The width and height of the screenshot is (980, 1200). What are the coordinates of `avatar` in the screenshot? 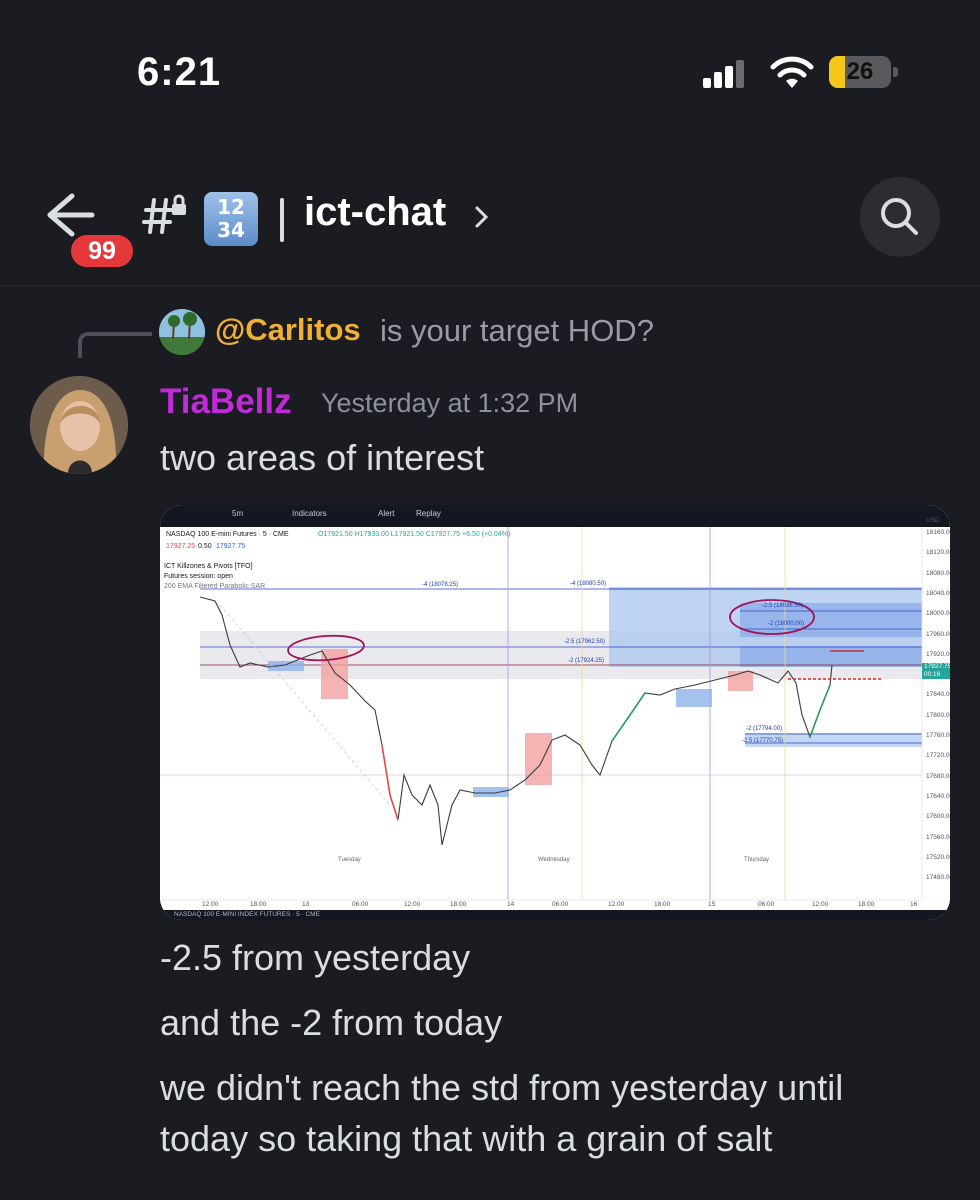 It's located at (79, 425).